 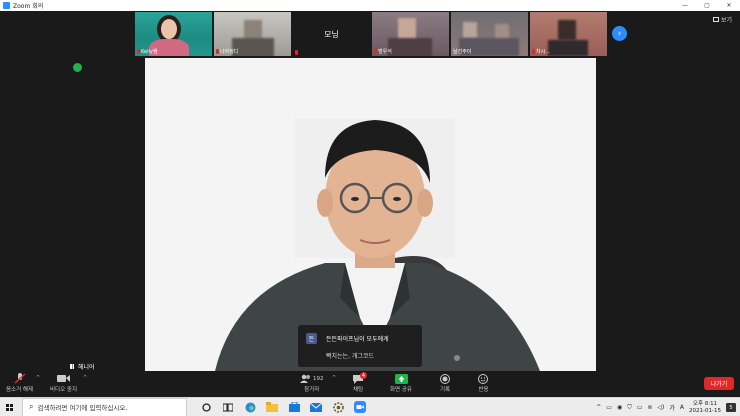 I want to click on start-button, so click(x=9, y=407).